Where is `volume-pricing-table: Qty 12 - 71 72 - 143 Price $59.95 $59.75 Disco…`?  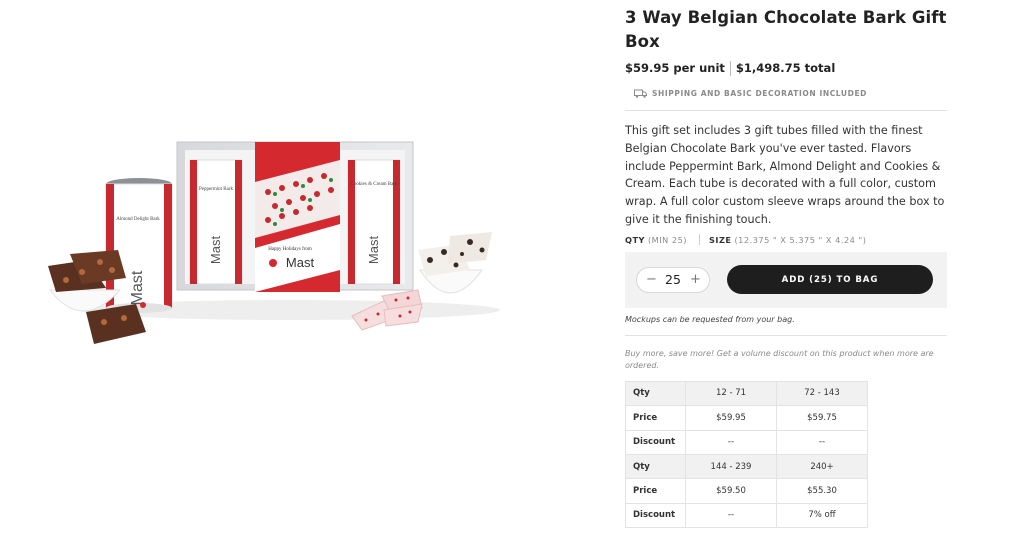 volume-pricing-table: Qty 12 - 71 72 - 143 Price $59.95 $59.75 Disco… is located at coordinates (746, 454).